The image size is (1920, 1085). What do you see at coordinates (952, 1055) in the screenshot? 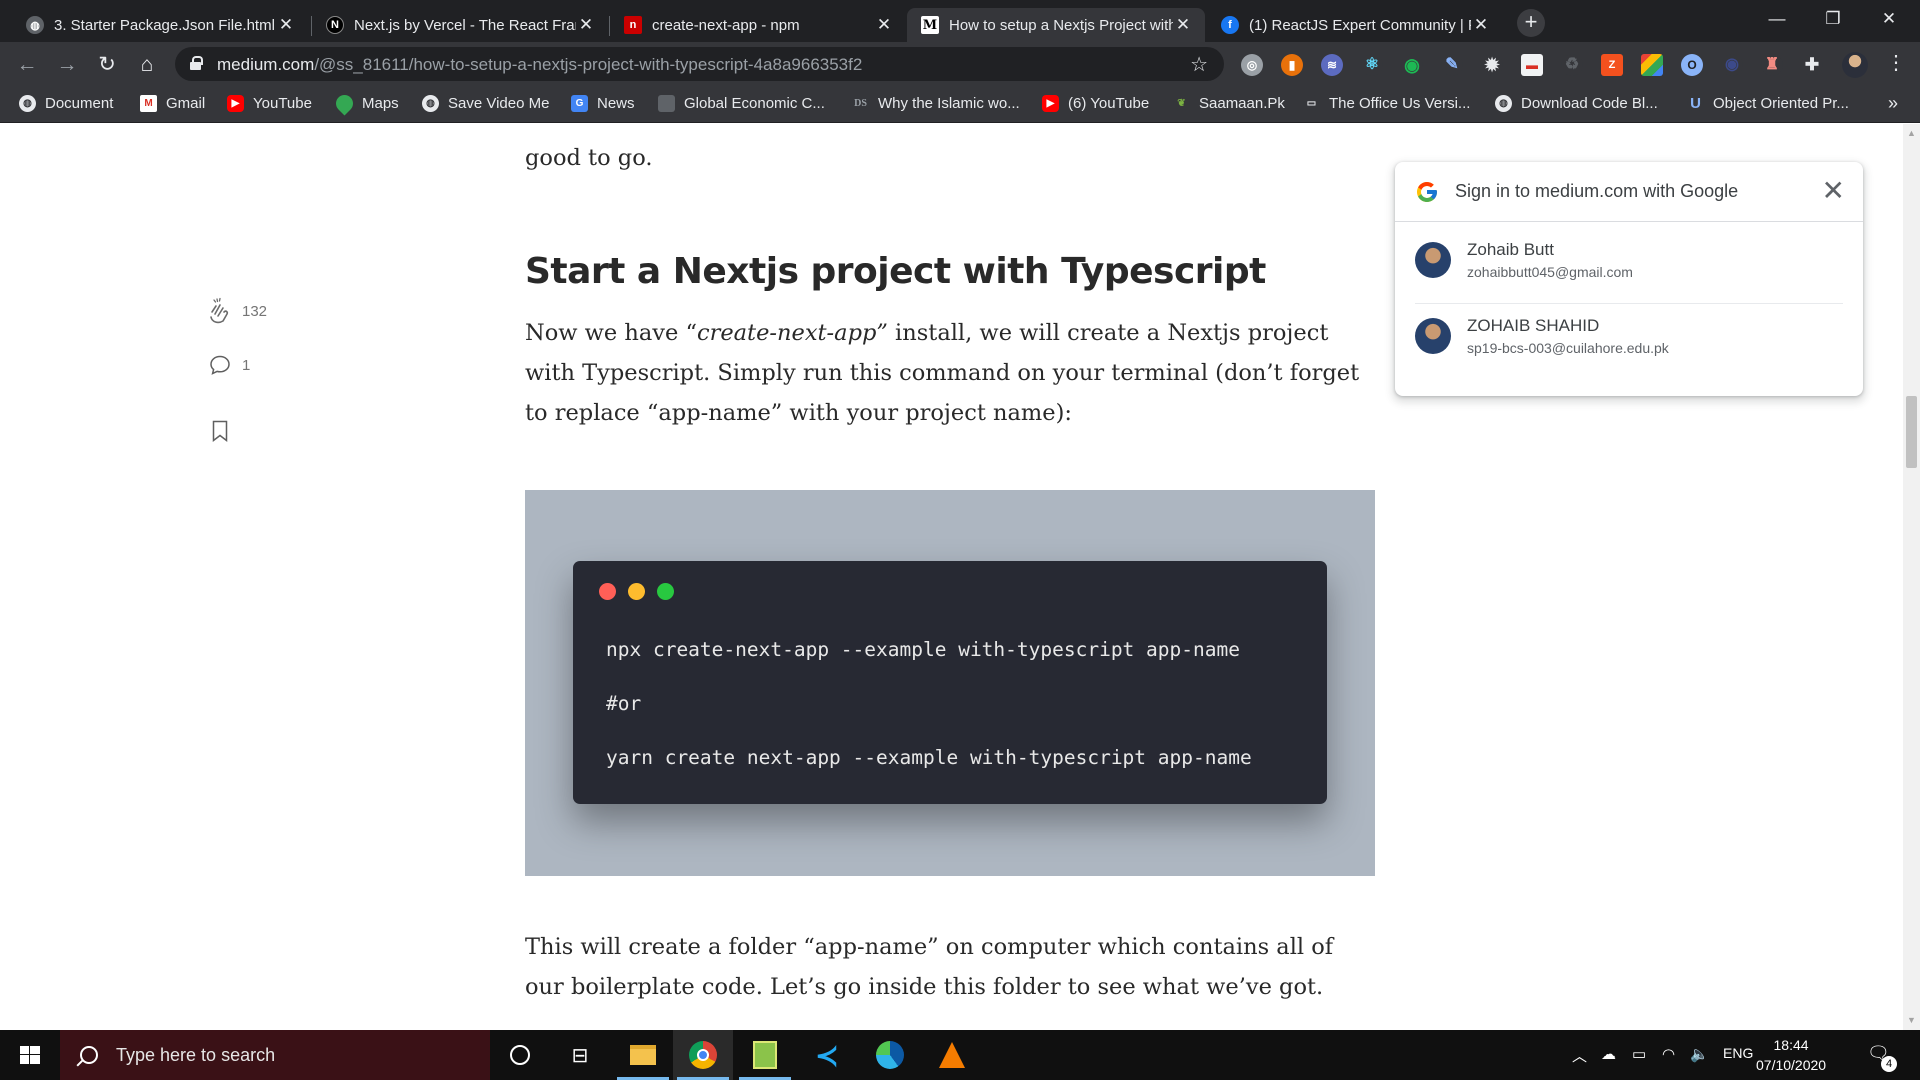
I see `taskbar-vlc` at bounding box center [952, 1055].